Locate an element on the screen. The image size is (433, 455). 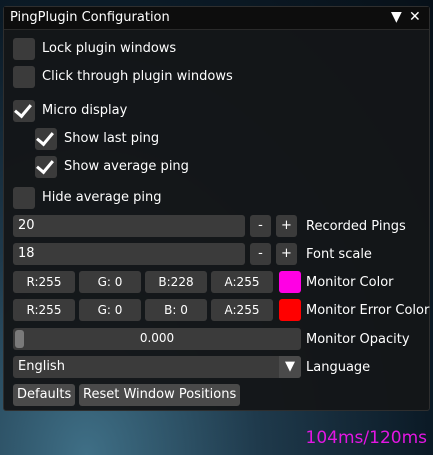
checkbox-label: Lock plugin windows is located at coordinates (109, 48).